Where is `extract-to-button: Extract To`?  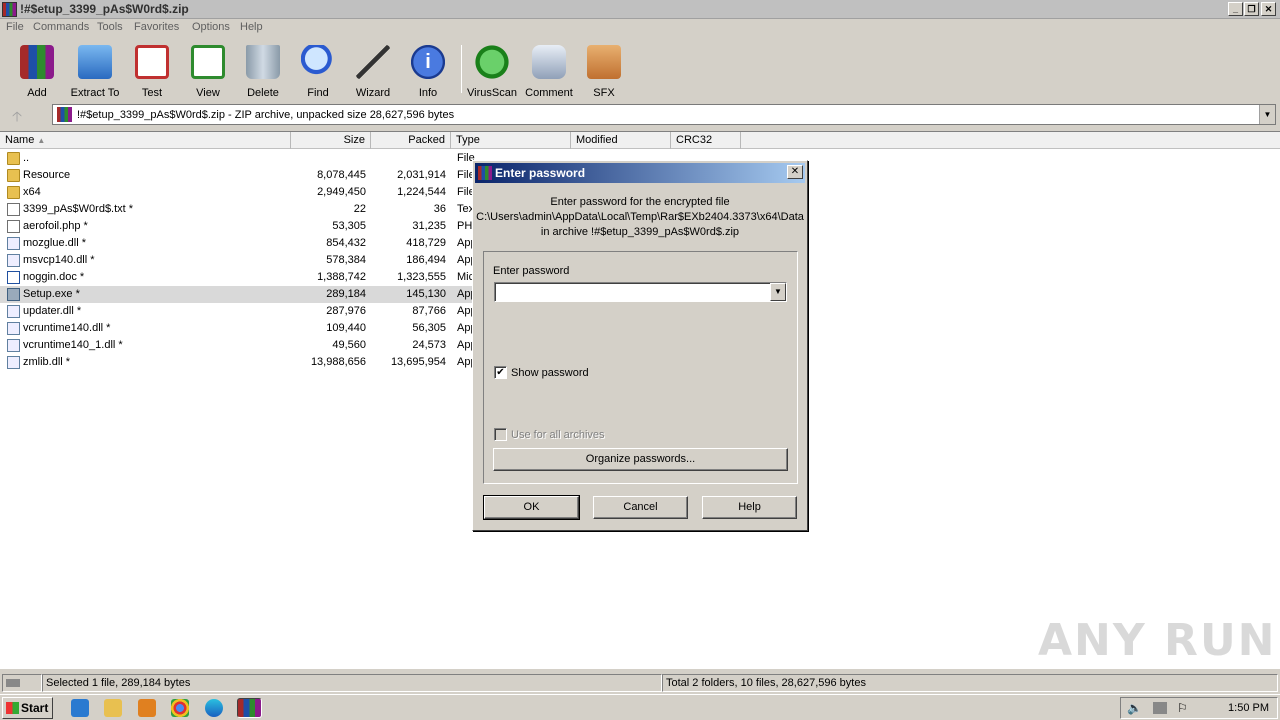
extract-to-button: Extract To is located at coordinates (95, 72).